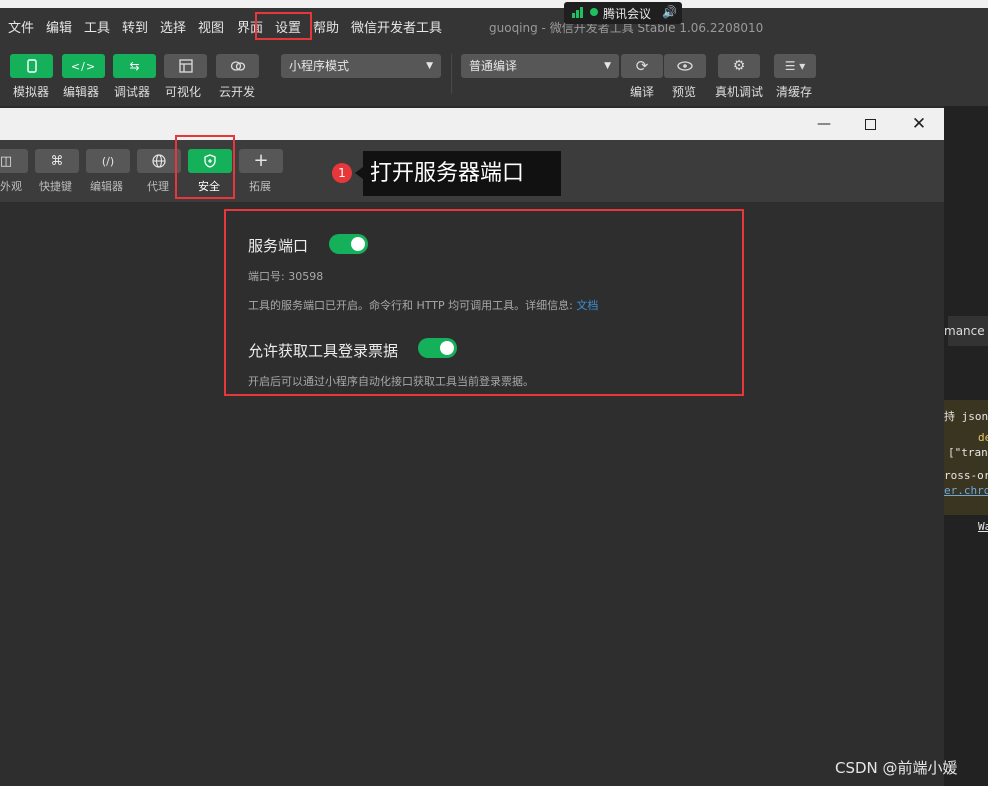 Image resolution: width=988 pixels, height=786 pixels. I want to click on mode-select: 小程序模式 ▼, so click(361, 66).